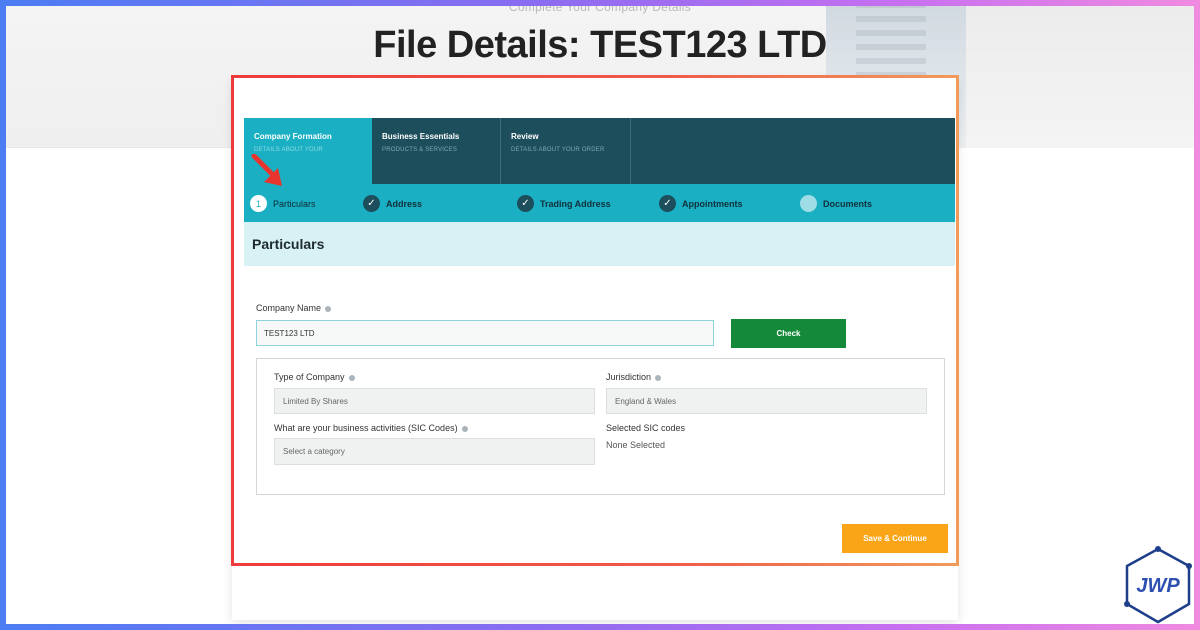 This screenshot has width=1200, height=630. What do you see at coordinates (288, 150) in the screenshot?
I see `top-step-subtitle: DETAILS ABOUT YOUR` at bounding box center [288, 150].